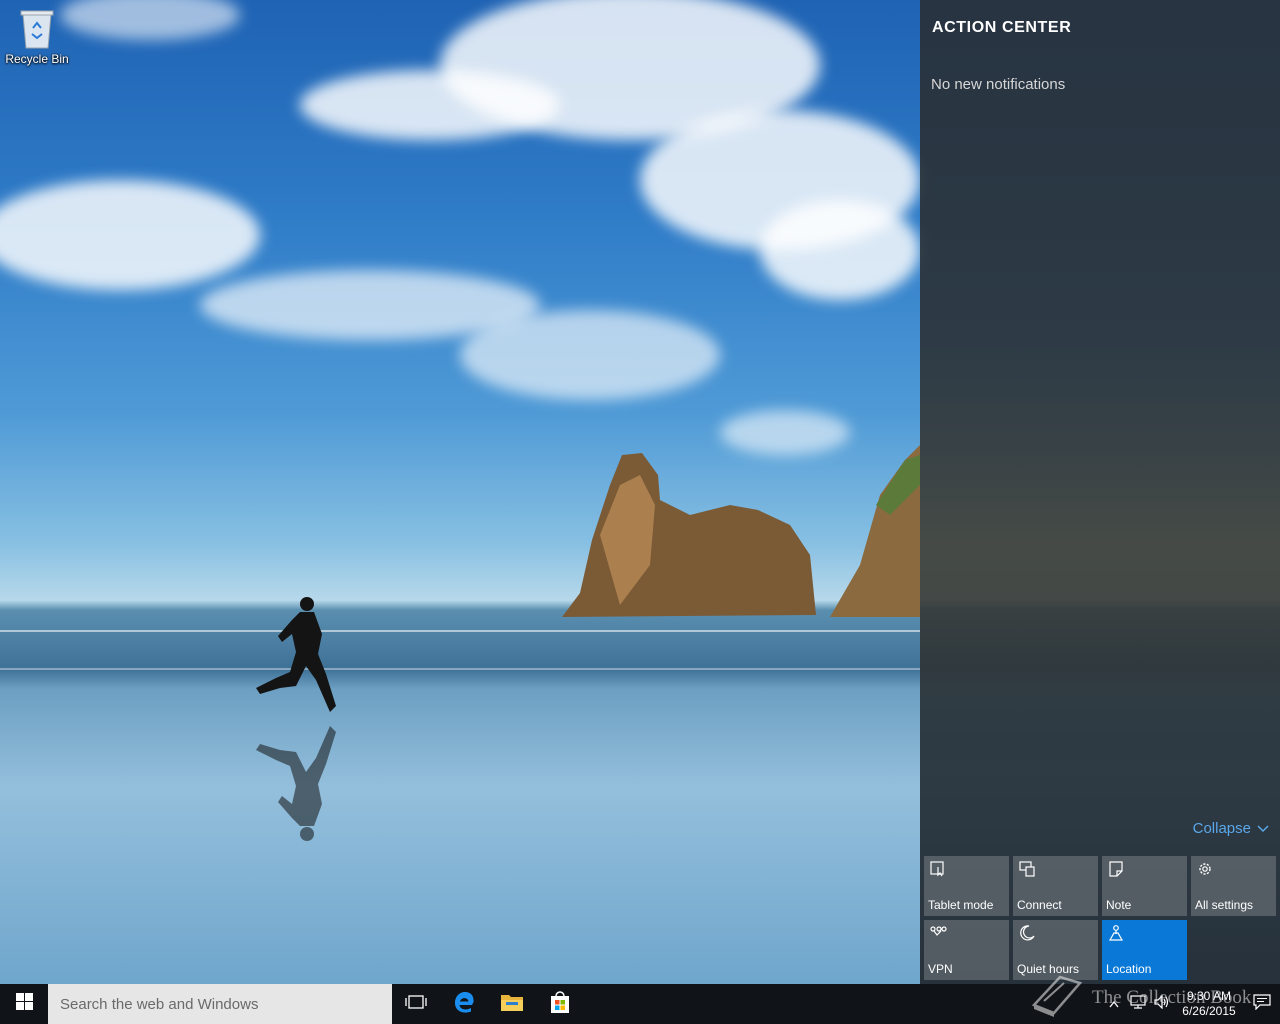 The image size is (1280, 1024). Describe the element at coordinates (966, 950) in the screenshot. I see `quick-action-vpn: VPN` at that location.